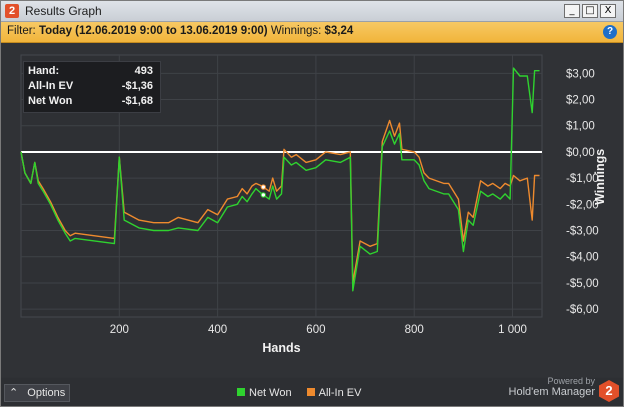 The width and height of the screenshot is (624, 407). I want to click on info-label: Net Won, so click(50, 101).